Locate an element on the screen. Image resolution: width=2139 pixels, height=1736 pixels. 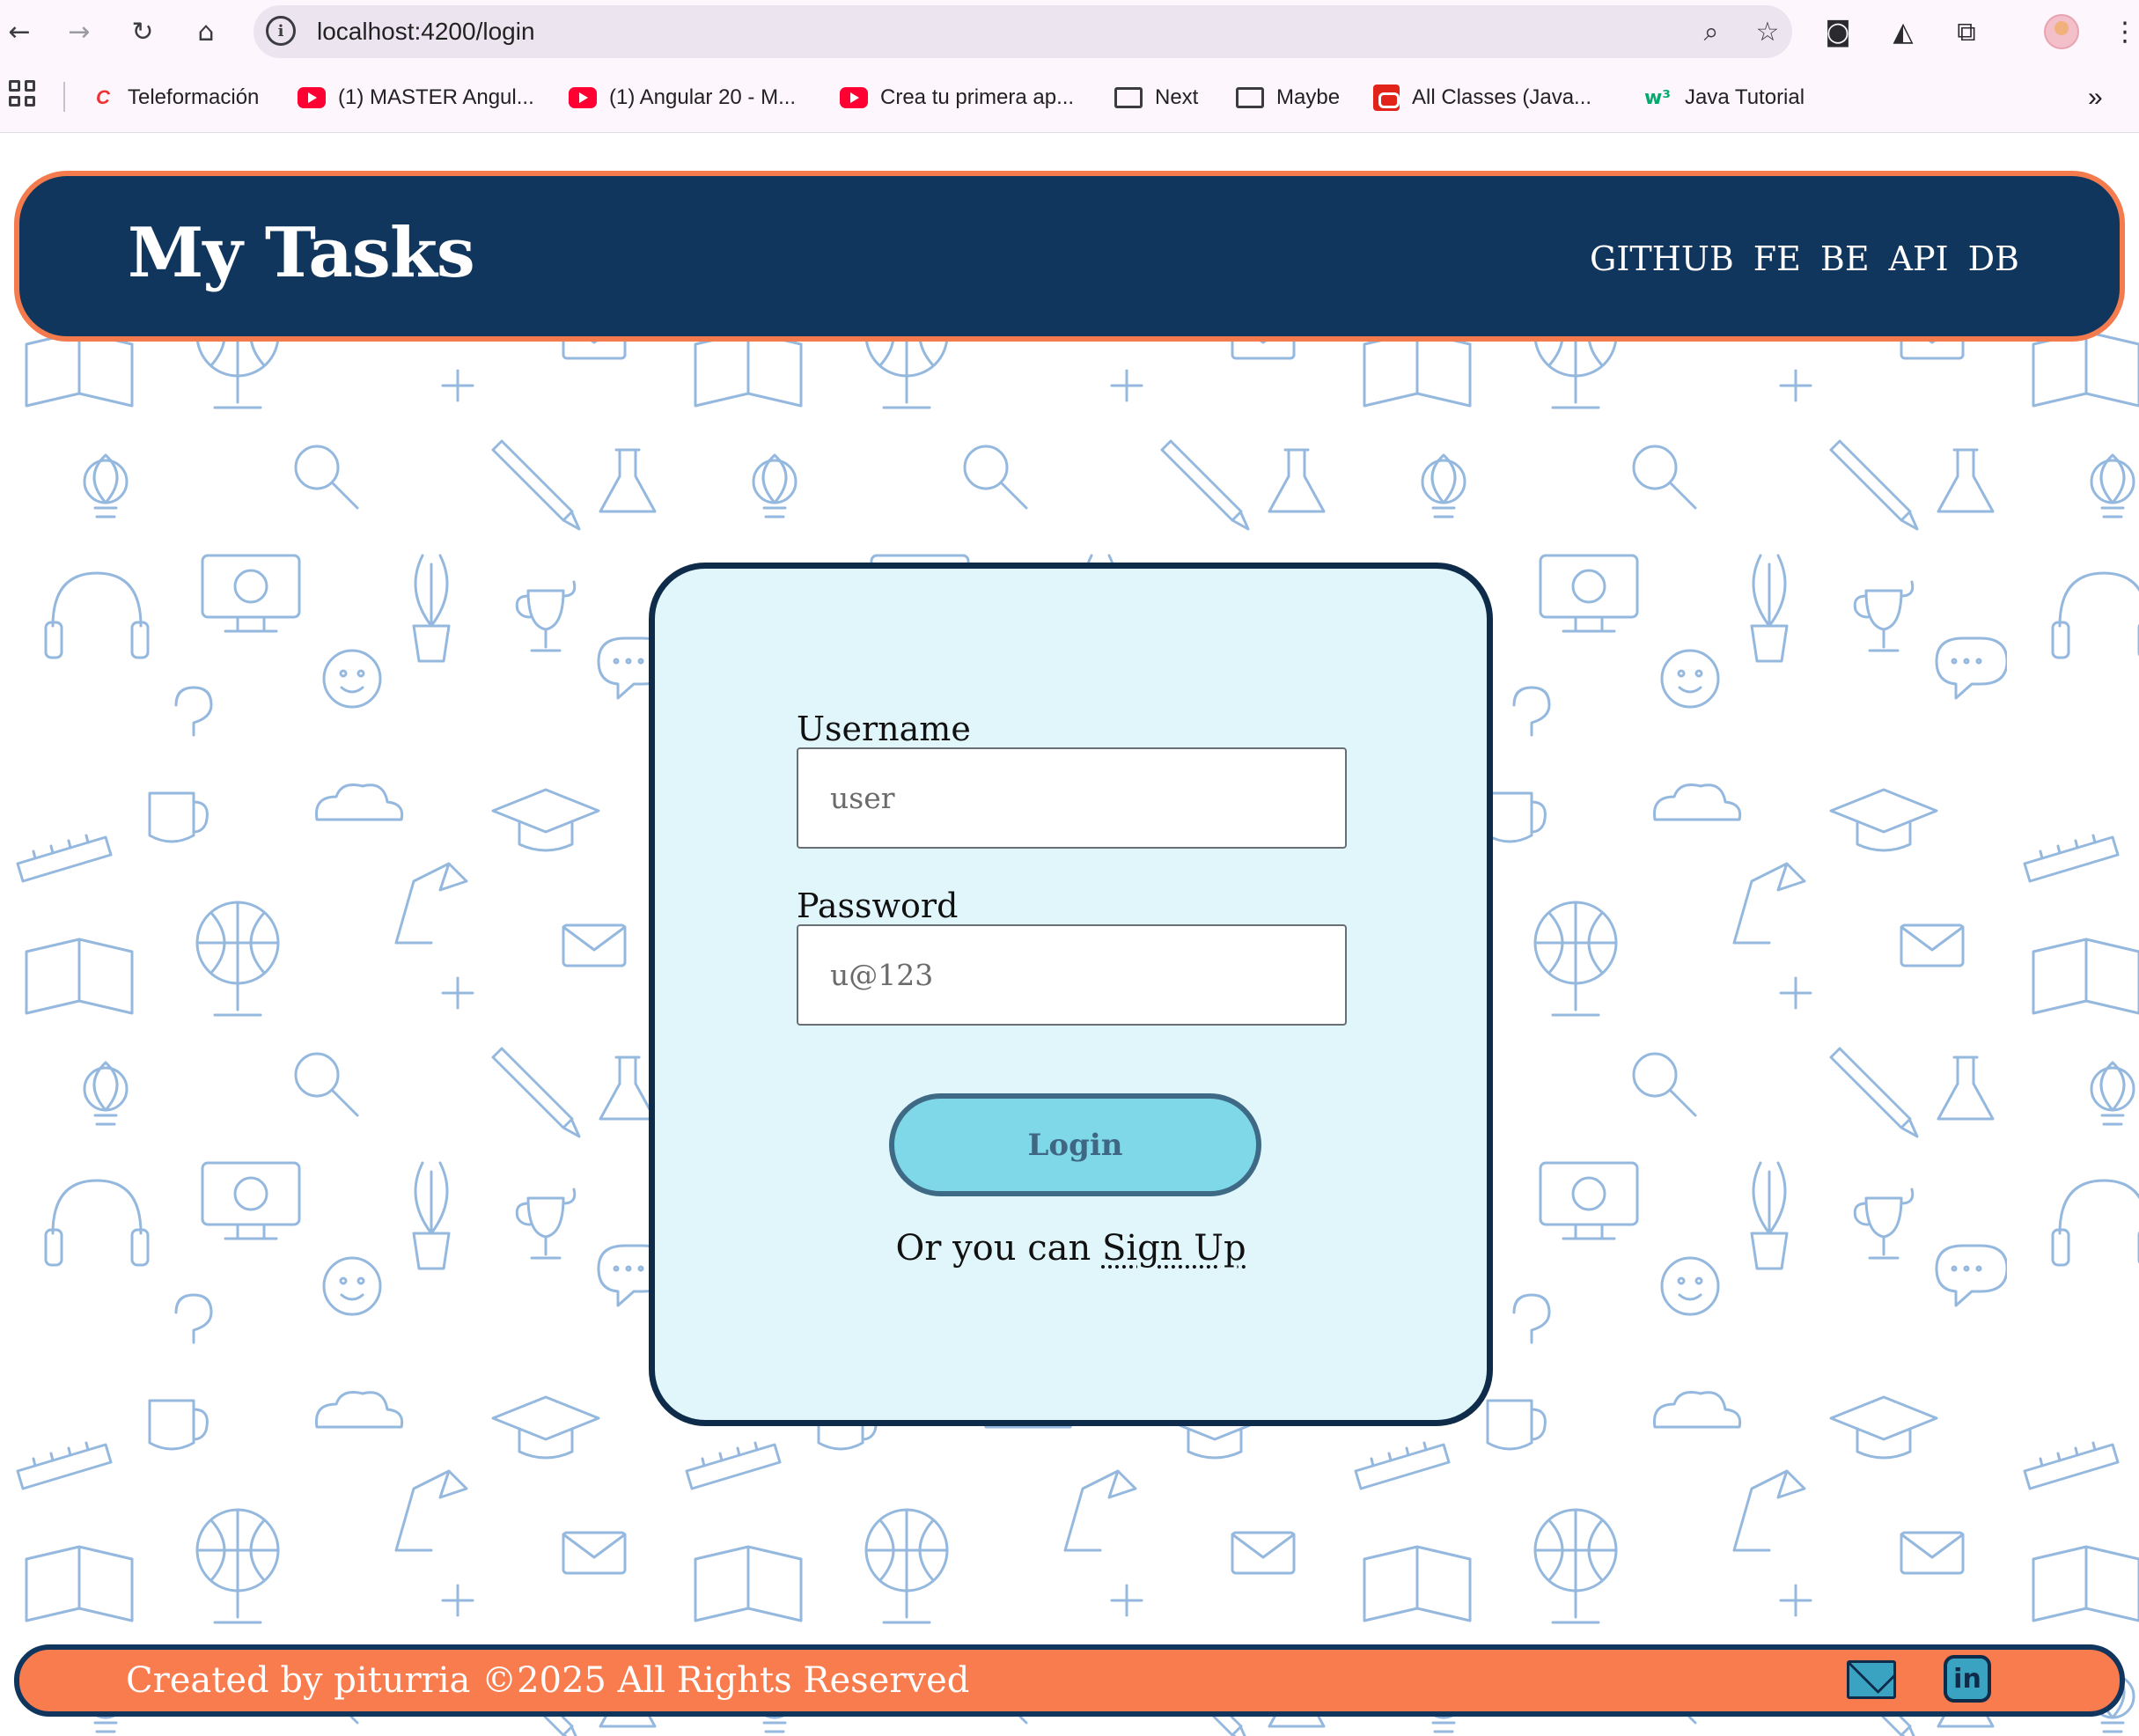
bookmark-item: Maybe is located at coordinates (1288, 98).